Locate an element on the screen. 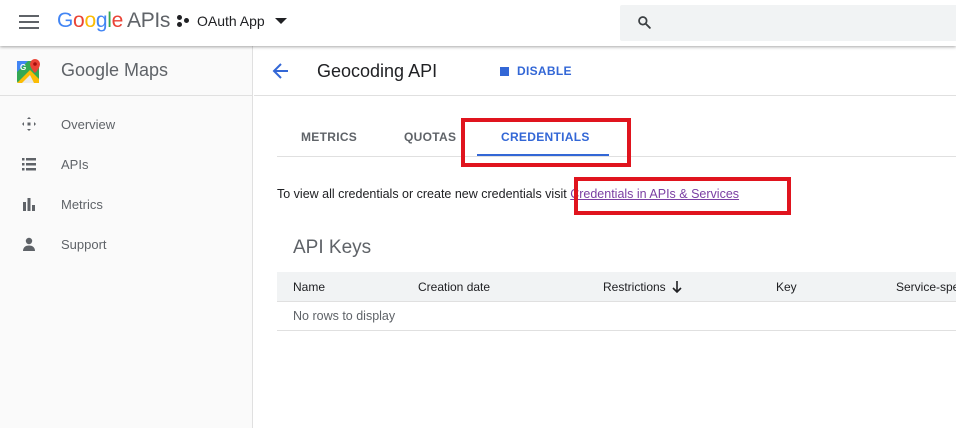 The height and width of the screenshot is (428, 956). project-dots-icon is located at coordinates (183, 21).